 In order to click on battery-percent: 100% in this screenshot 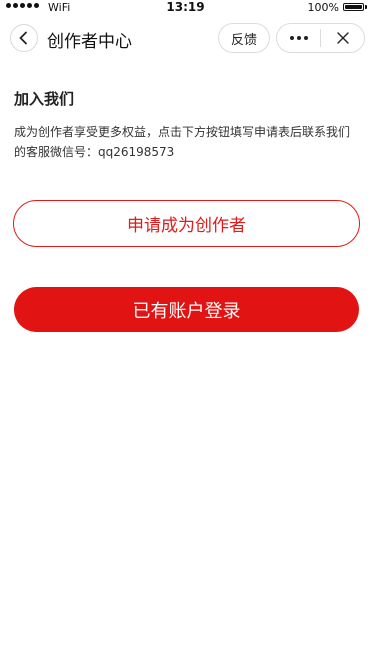, I will do `click(323, 7)`.